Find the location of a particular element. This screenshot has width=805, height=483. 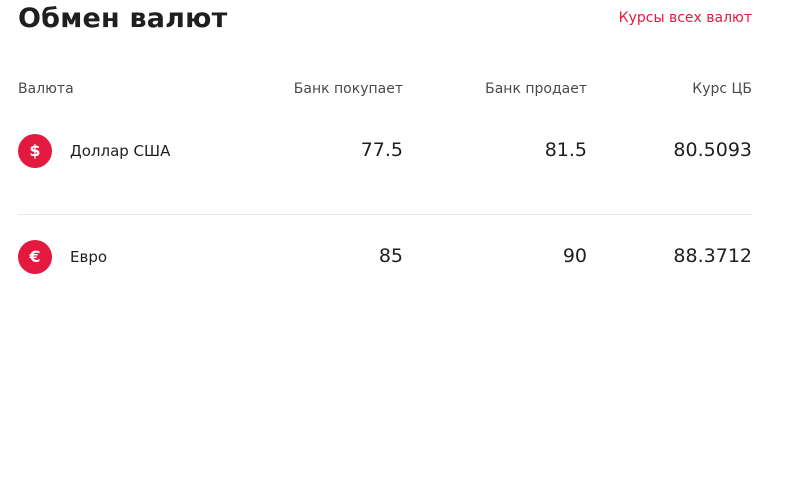

currency-name: Доллар США is located at coordinates (120, 151).